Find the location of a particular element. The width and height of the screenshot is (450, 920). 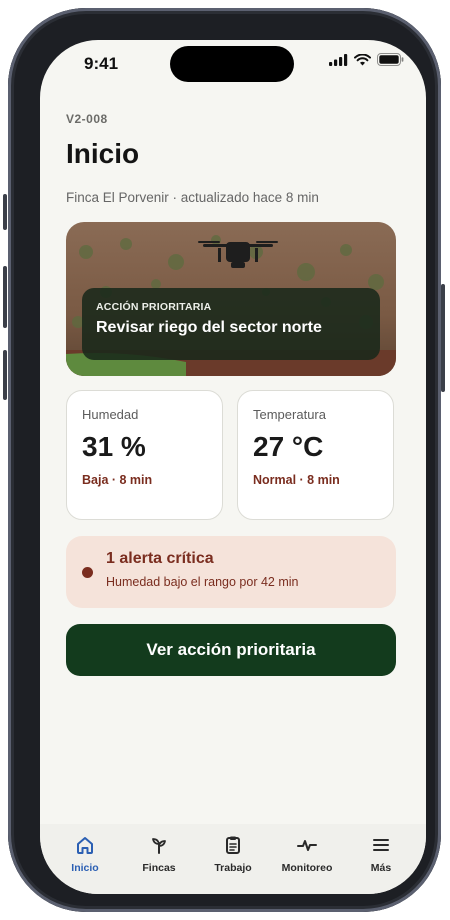

signal-icon is located at coordinates (338, 59).